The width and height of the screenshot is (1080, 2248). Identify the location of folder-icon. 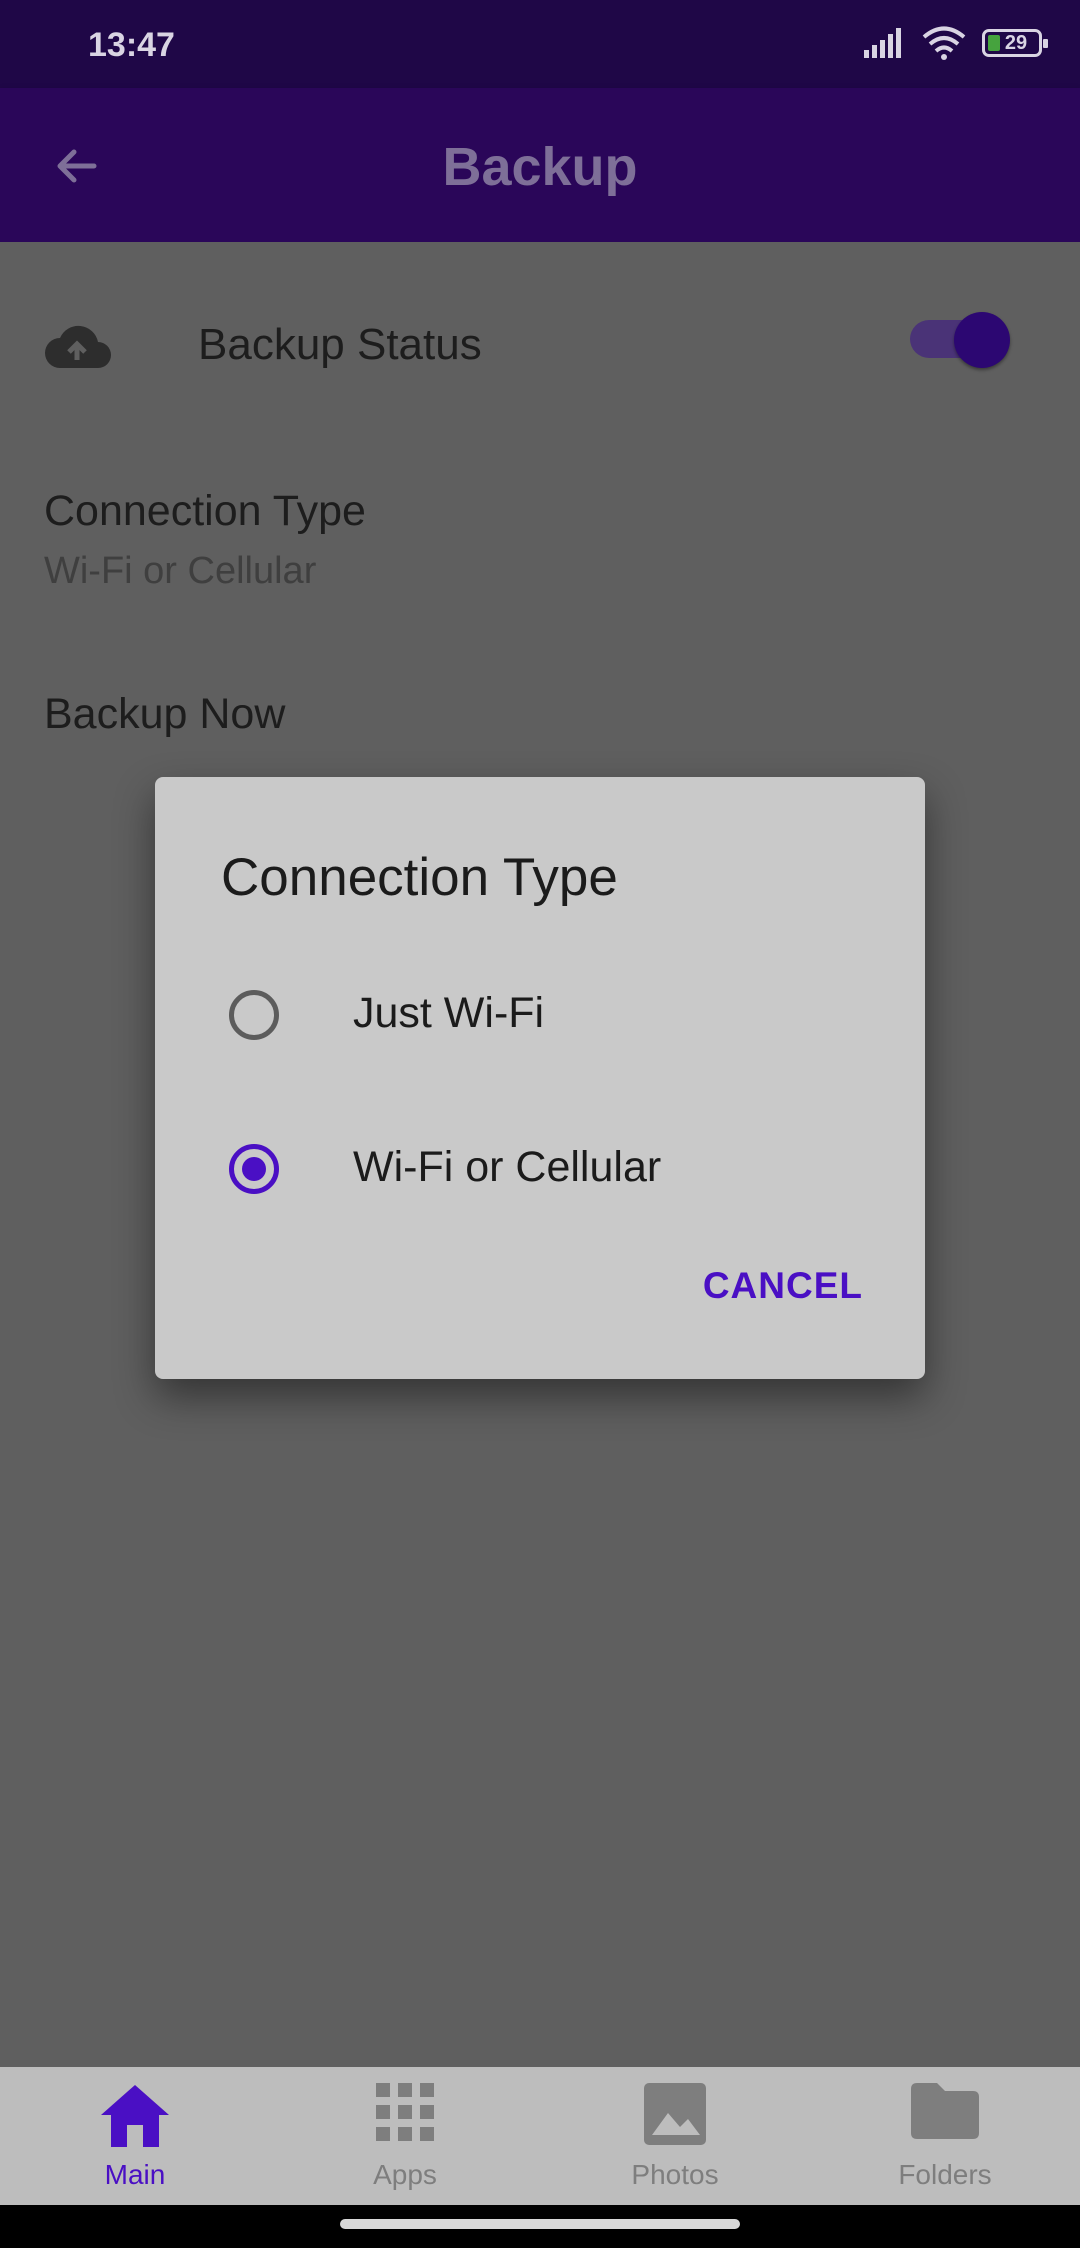
(945, 2111).